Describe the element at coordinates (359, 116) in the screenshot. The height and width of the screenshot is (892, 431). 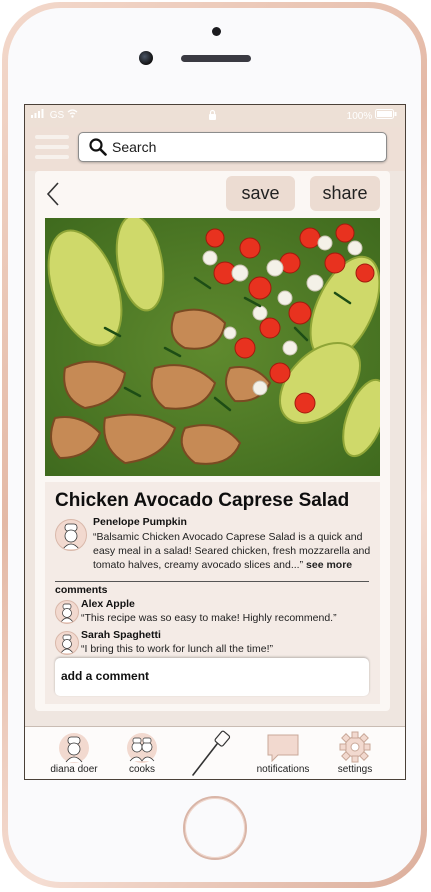
I see `battery-percent: 100%` at that location.